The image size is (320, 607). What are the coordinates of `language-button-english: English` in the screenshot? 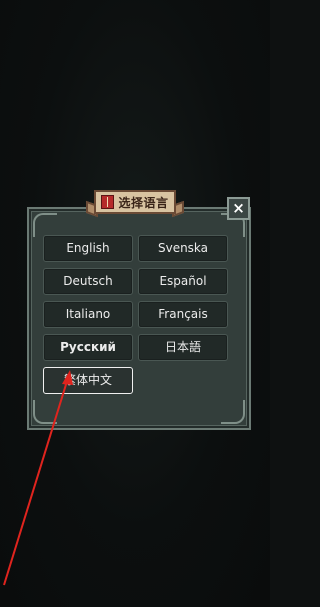 It's located at (88, 248).